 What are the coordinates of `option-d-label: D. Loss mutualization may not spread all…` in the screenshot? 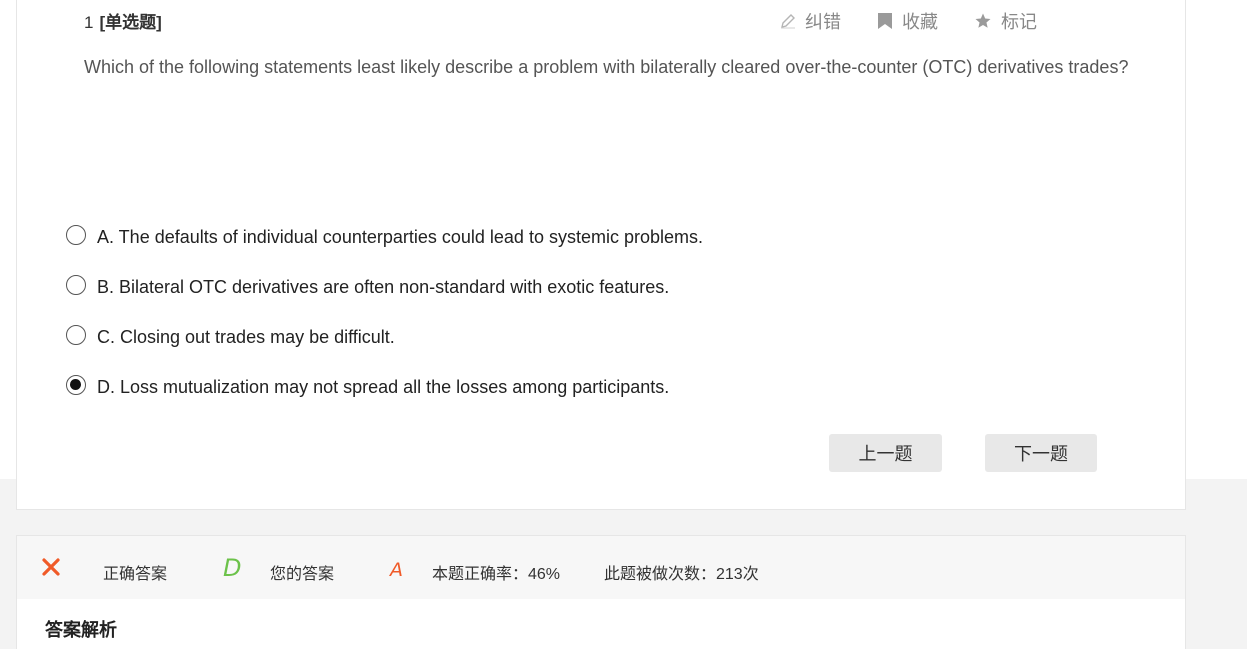 It's located at (383, 386).